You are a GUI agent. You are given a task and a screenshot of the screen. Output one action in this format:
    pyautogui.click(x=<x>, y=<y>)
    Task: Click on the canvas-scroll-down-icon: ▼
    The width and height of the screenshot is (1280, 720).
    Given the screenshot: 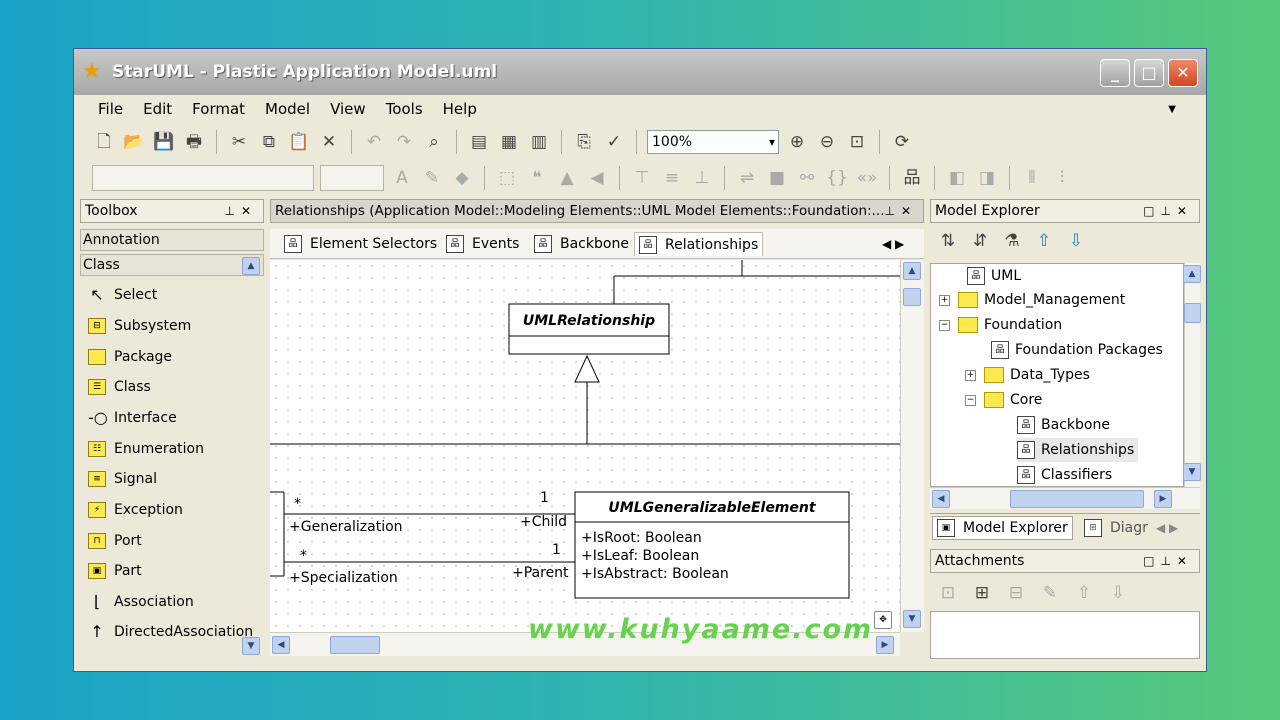 What is the action you would take?
    pyautogui.click(x=912, y=619)
    